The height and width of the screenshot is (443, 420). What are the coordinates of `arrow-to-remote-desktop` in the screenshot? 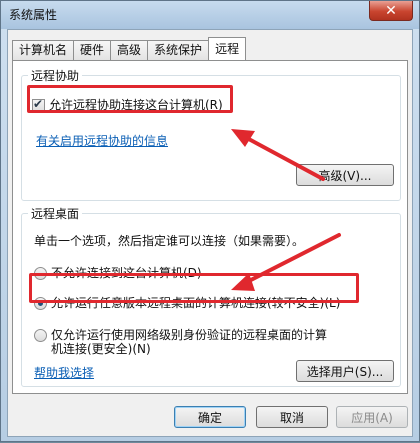 It's located at (286, 262).